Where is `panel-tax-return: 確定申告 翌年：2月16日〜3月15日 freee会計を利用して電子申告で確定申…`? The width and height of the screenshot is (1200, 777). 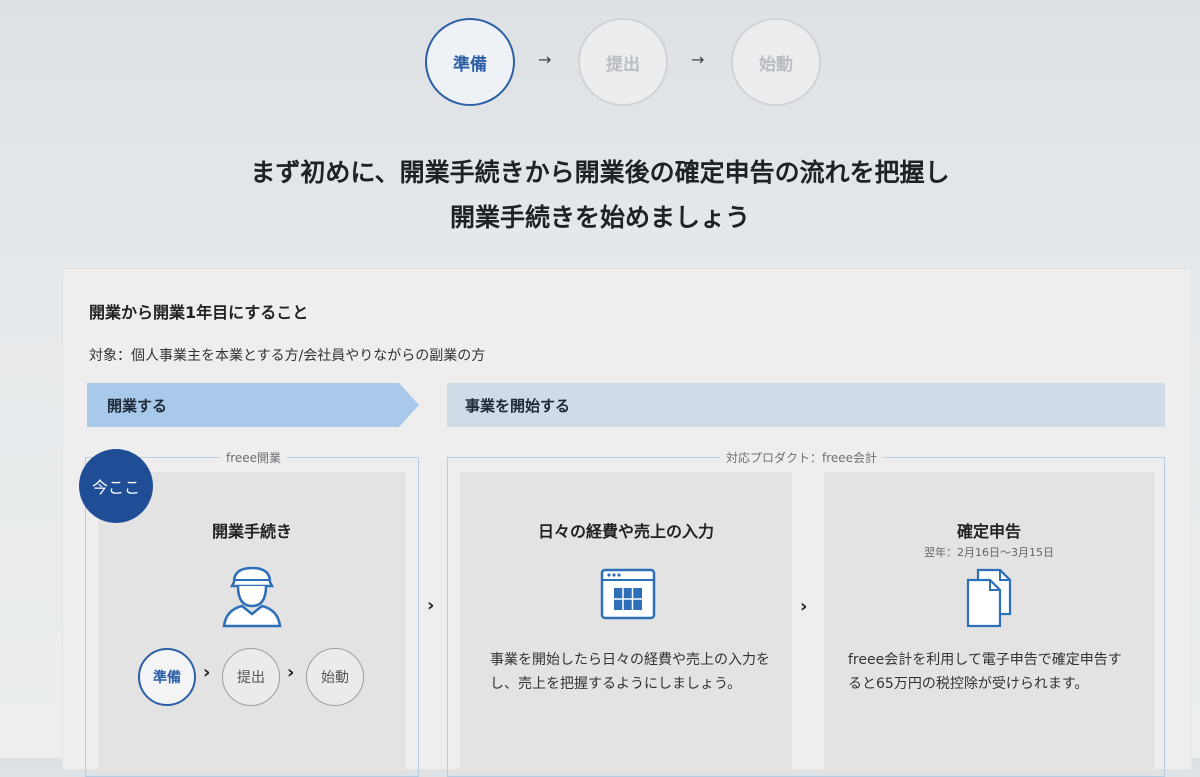 panel-tax-return: 確定申告 翌年：2月16日〜3月15日 freee会計を利用して電子申告で確定申… is located at coordinates (989, 622).